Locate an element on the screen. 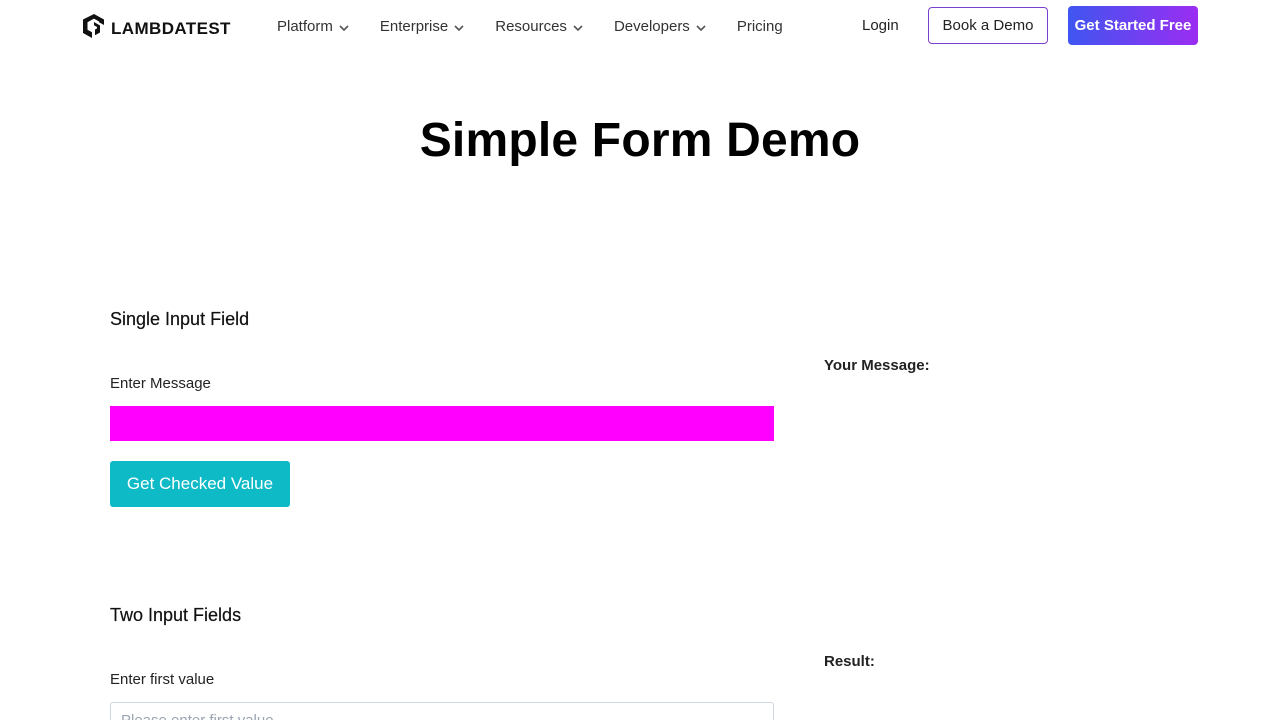 Image resolution: width=1280 pixels, height=720 pixels. nav-item-platform: Platform is located at coordinates (313, 26).